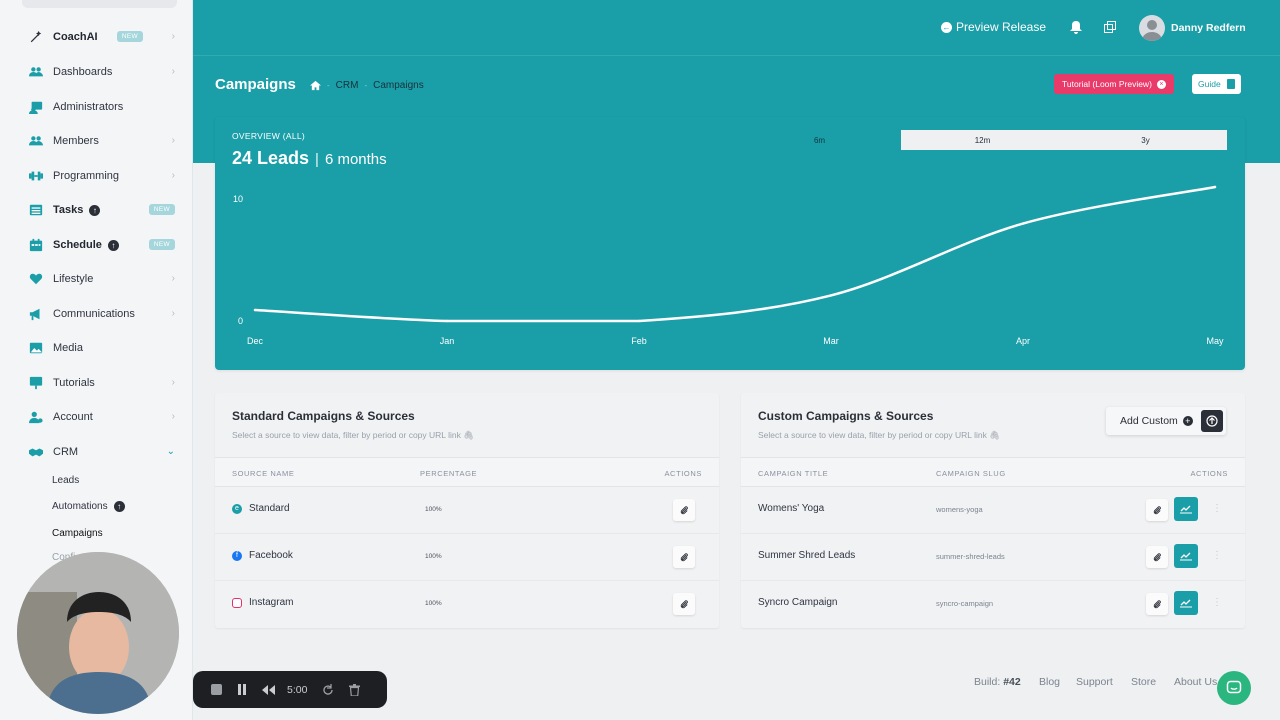 Image resolution: width=1280 pixels, height=720 pixels. I want to click on arrow-left-circle-icon: ←, so click(946, 27).